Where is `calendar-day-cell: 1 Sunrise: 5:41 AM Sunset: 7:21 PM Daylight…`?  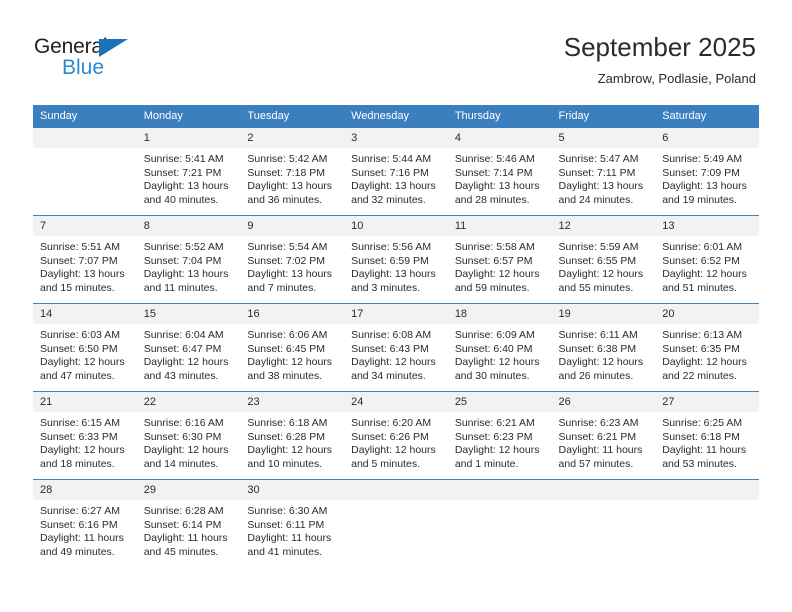
calendar-day-cell: 1 Sunrise: 5:41 AM Sunset: 7:21 PM Daylight… is located at coordinates (188, 171).